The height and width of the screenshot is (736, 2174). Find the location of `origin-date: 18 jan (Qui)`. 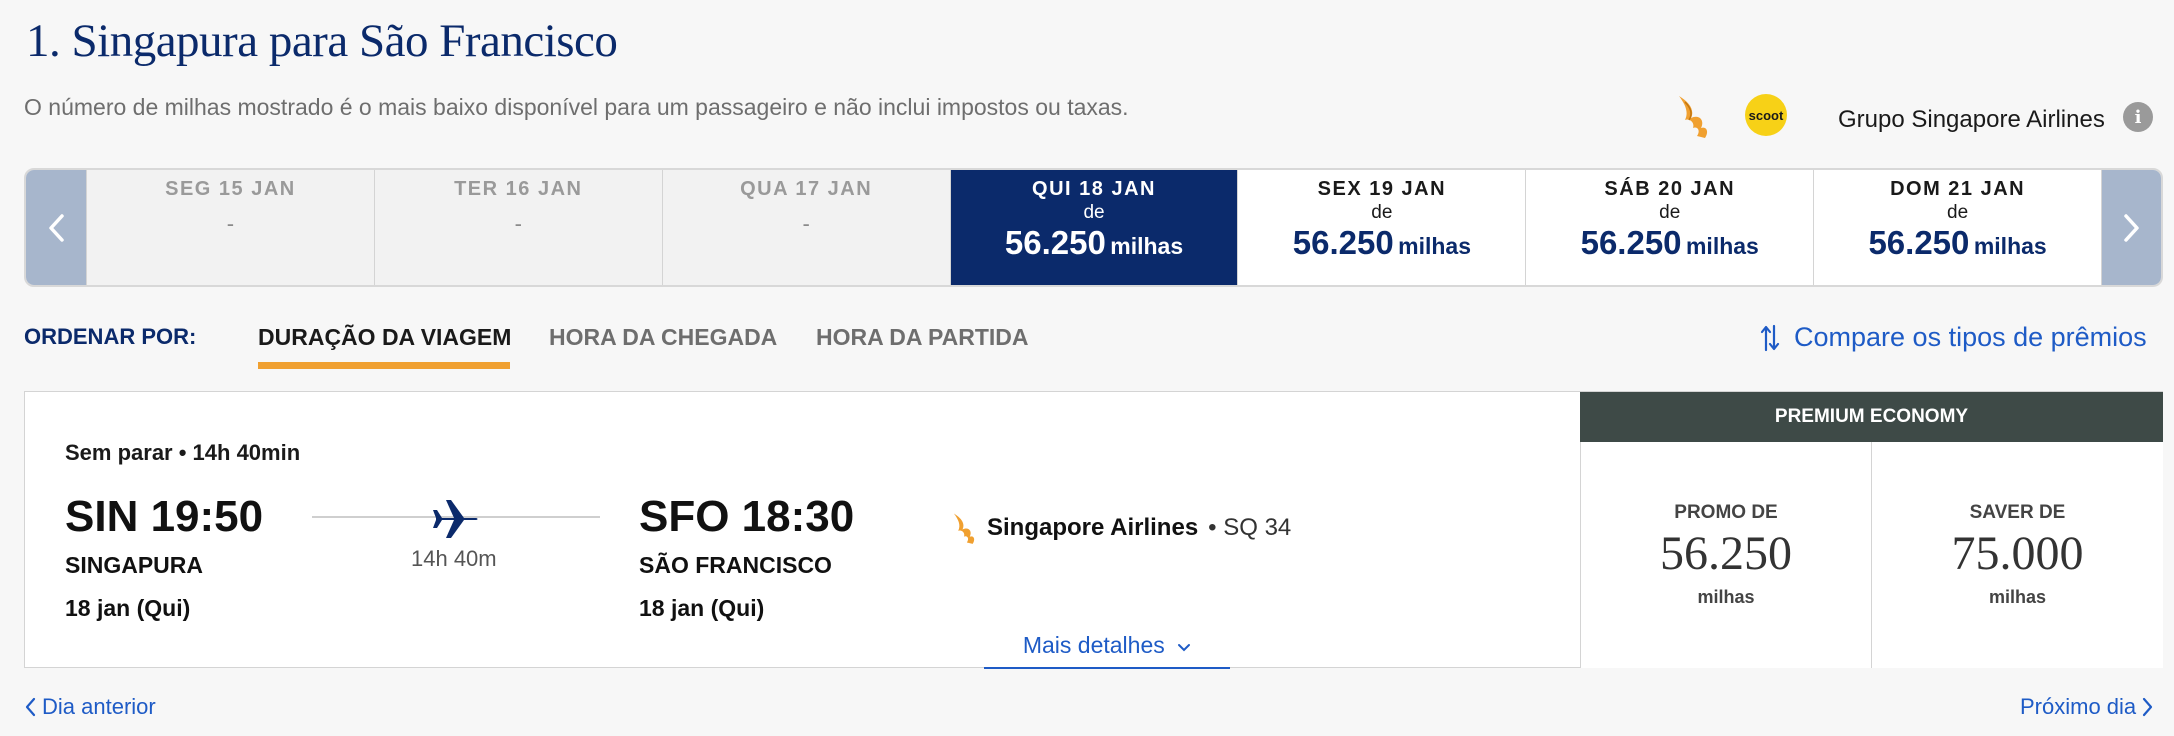

origin-date: 18 jan (Qui) is located at coordinates (128, 608).